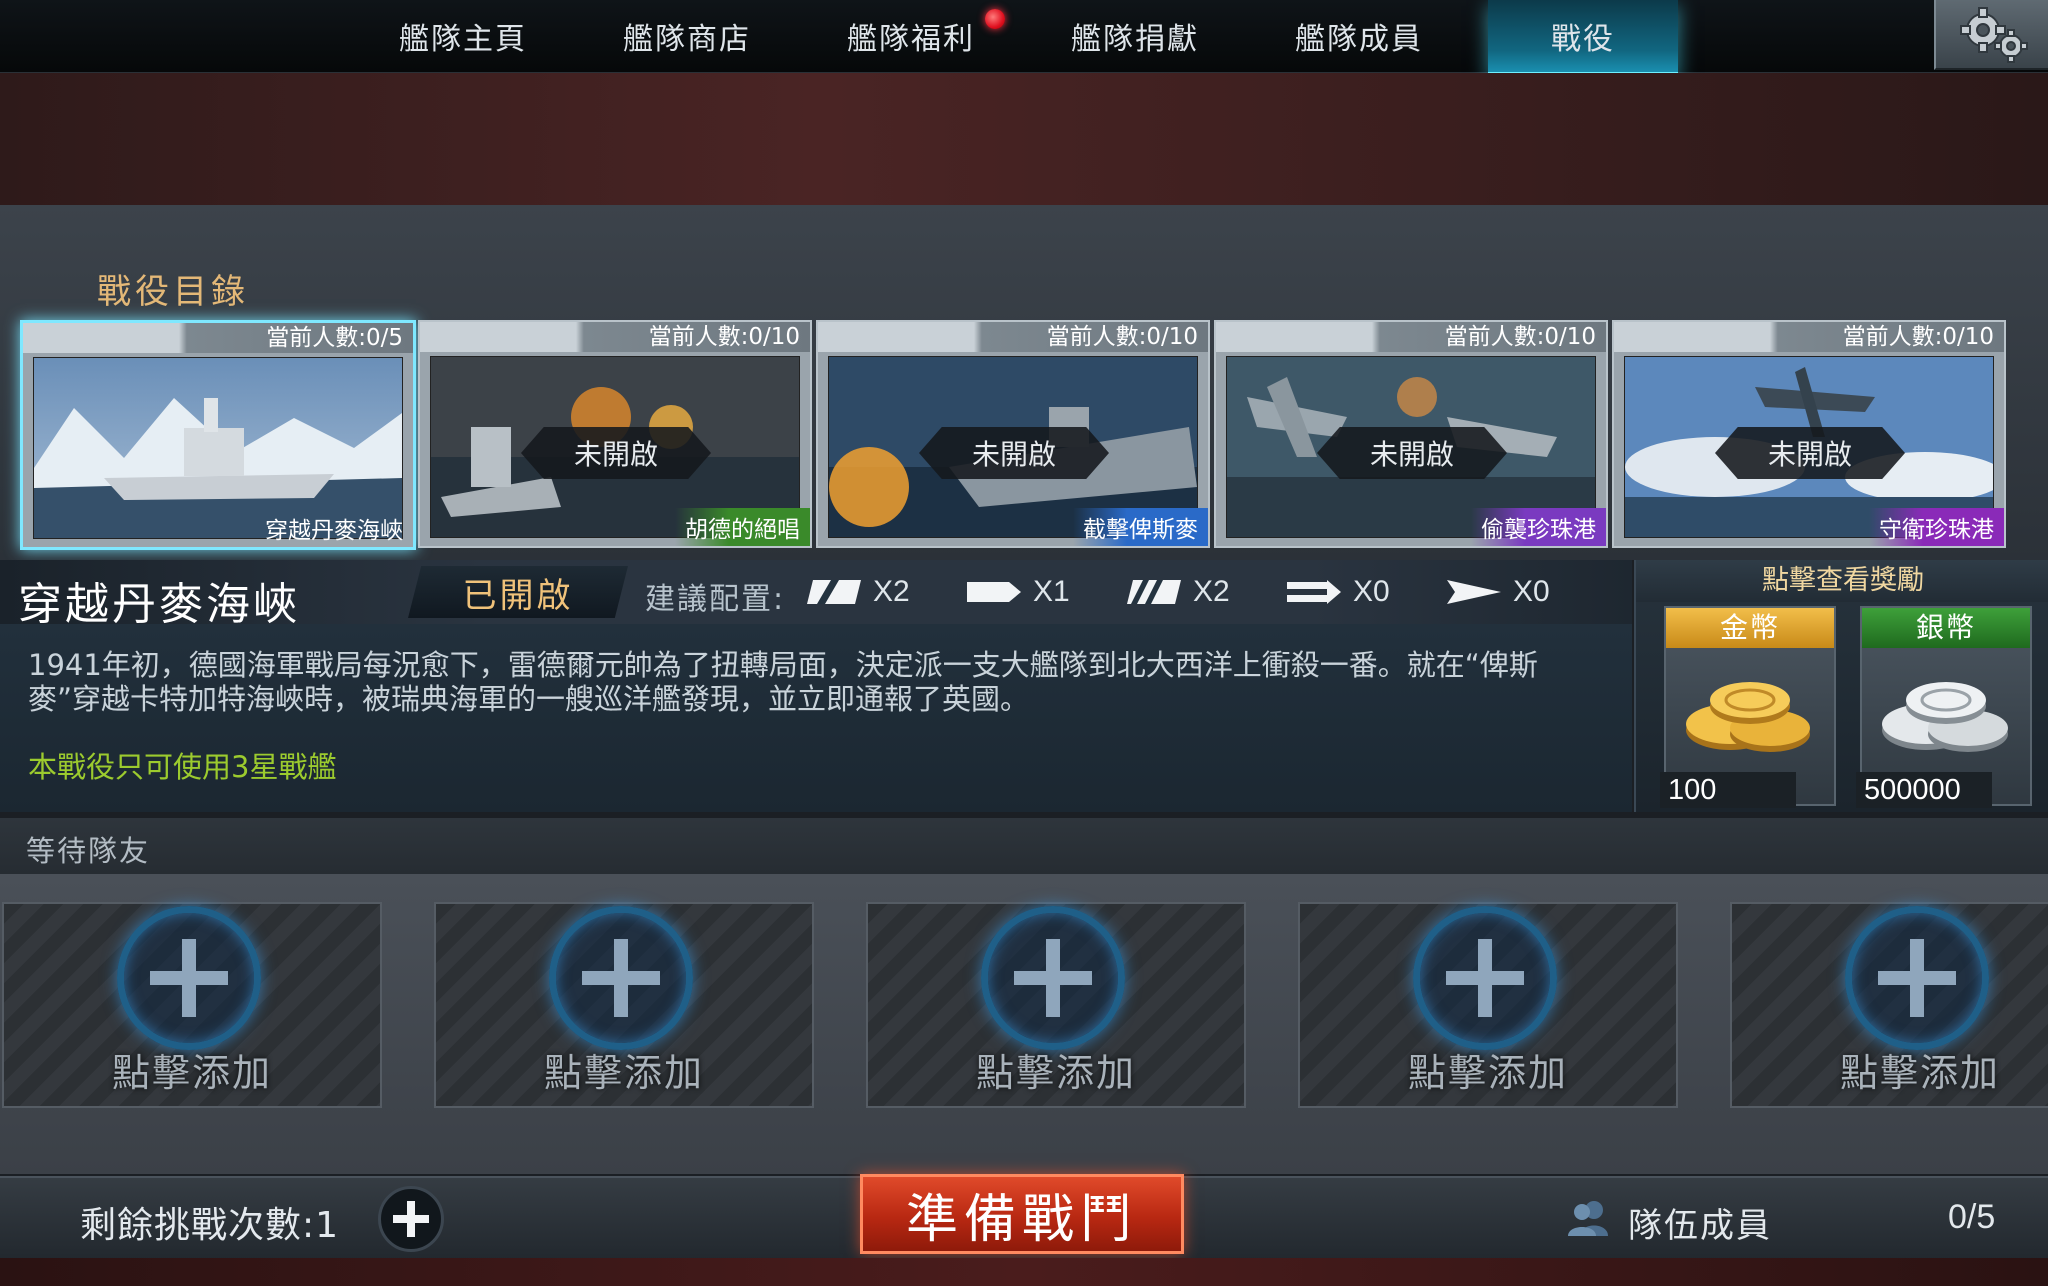 The height and width of the screenshot is (1286, 2048). What do you see at coordinates (1972, 1217) in the screenshot?
I see `team-members-count: 0/5` at bounding box center [1972, 1217].